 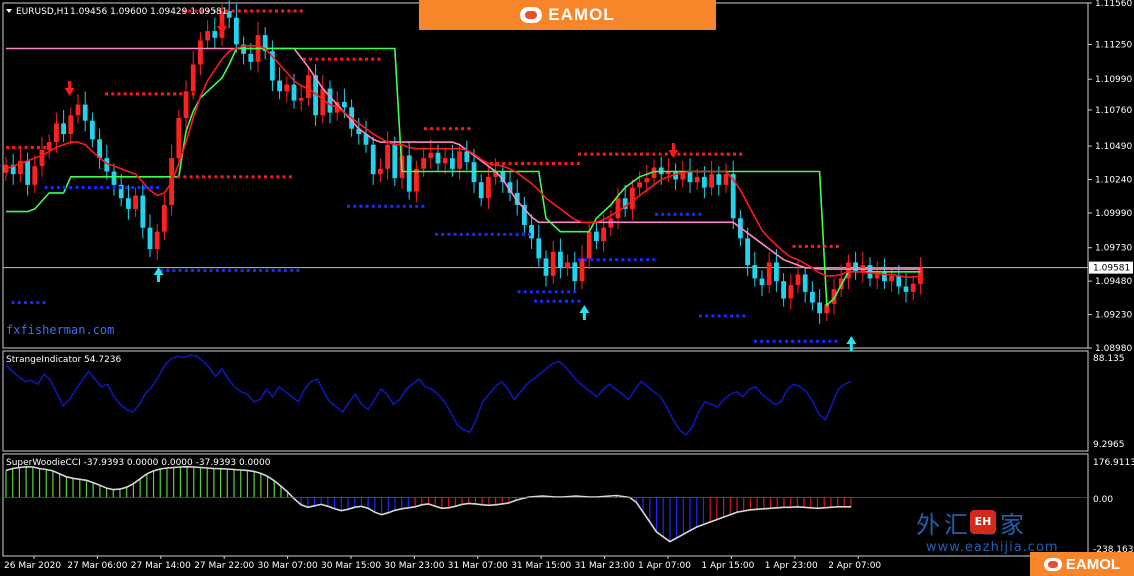 What do you see at coordinates (60, 330) in the screenshot?
I see `site-watermark-text: fxfisherman.com` at bounding box center [60, 330].